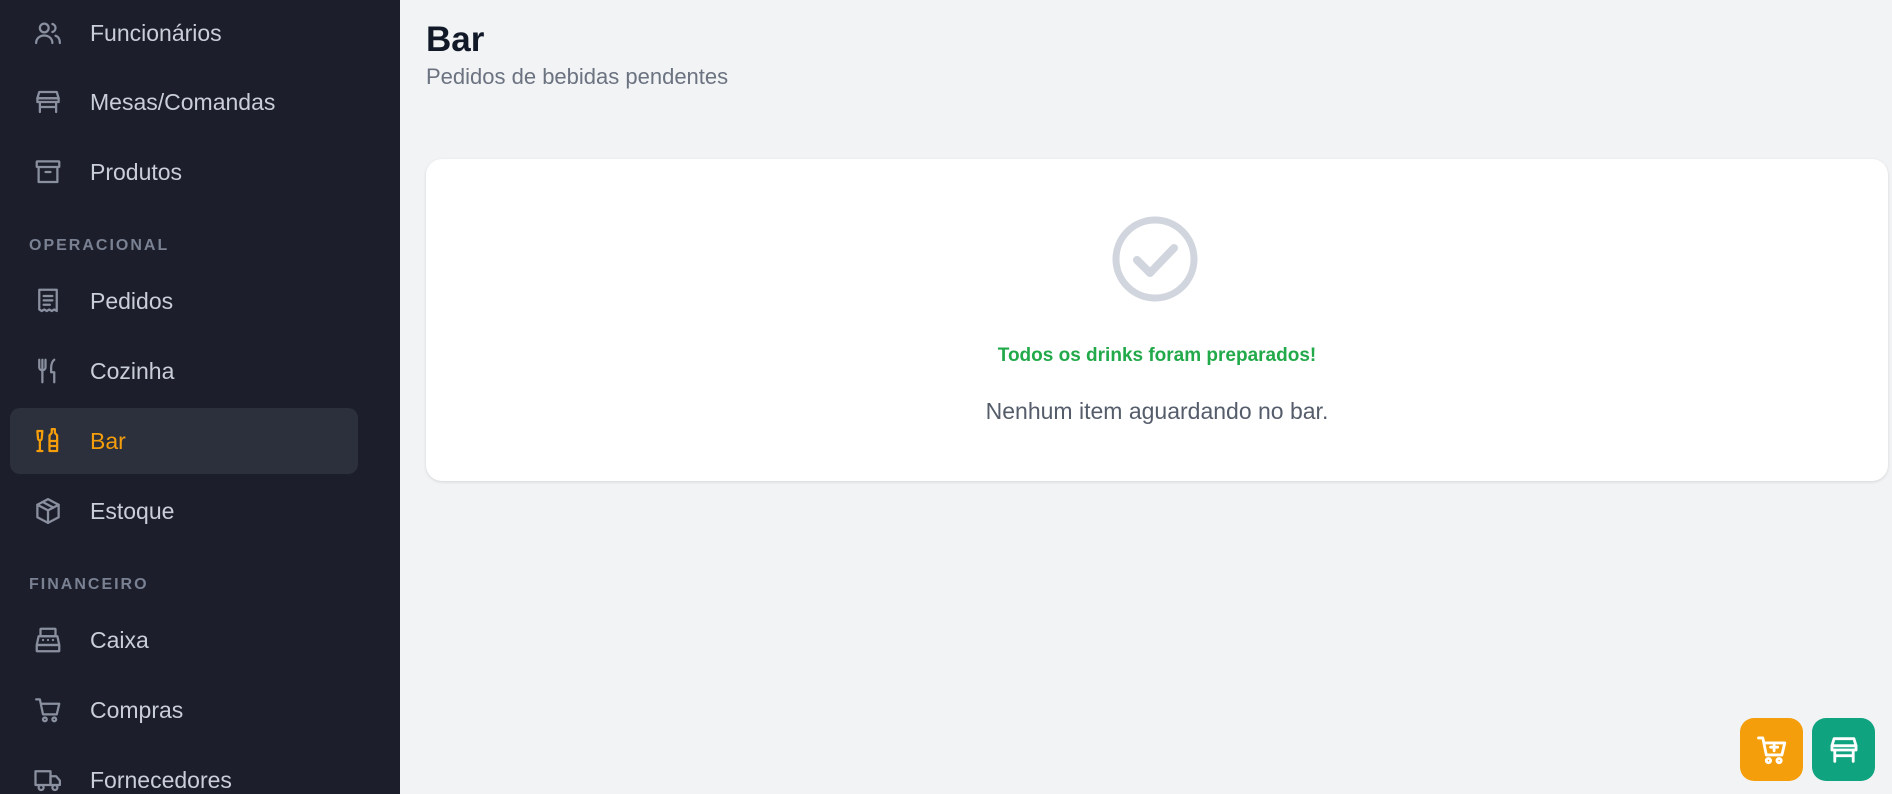 Image resolution: width=1892 pixels, height=794 pixels. Describe the element at coordinates (184, 172) in the screenshot. I see `sidebar-item-produtos: Produtos` at that location.